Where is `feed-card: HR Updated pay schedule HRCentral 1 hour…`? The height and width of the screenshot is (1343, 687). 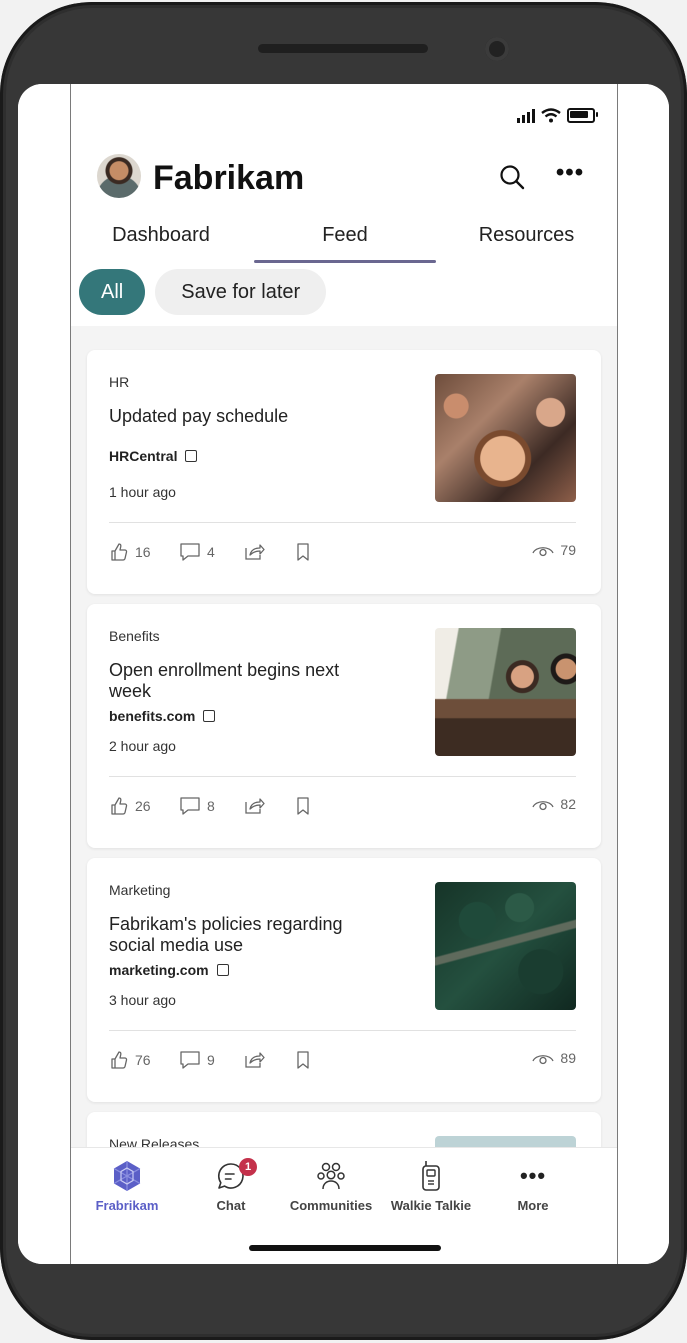 feed-card: HR Updated pay schedule HRCentral 1 hour… is located at coordinates (344, 472).